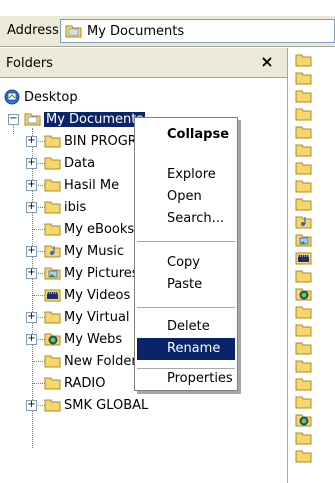 Image resolution: width=335 pixels, height=483 pixels. I want to click on file-list-strip, so click(312, 265).